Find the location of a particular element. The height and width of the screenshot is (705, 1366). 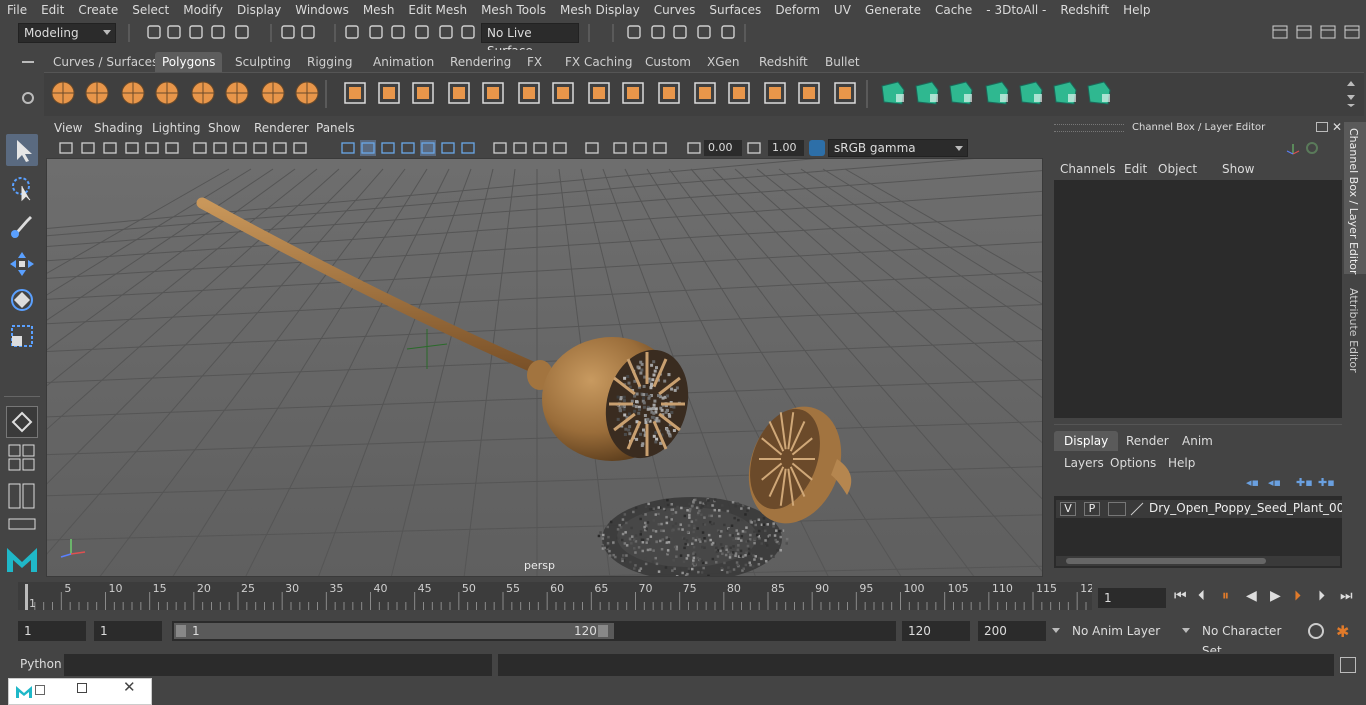

scale-tool-icon is located at coordinates (22, 336).